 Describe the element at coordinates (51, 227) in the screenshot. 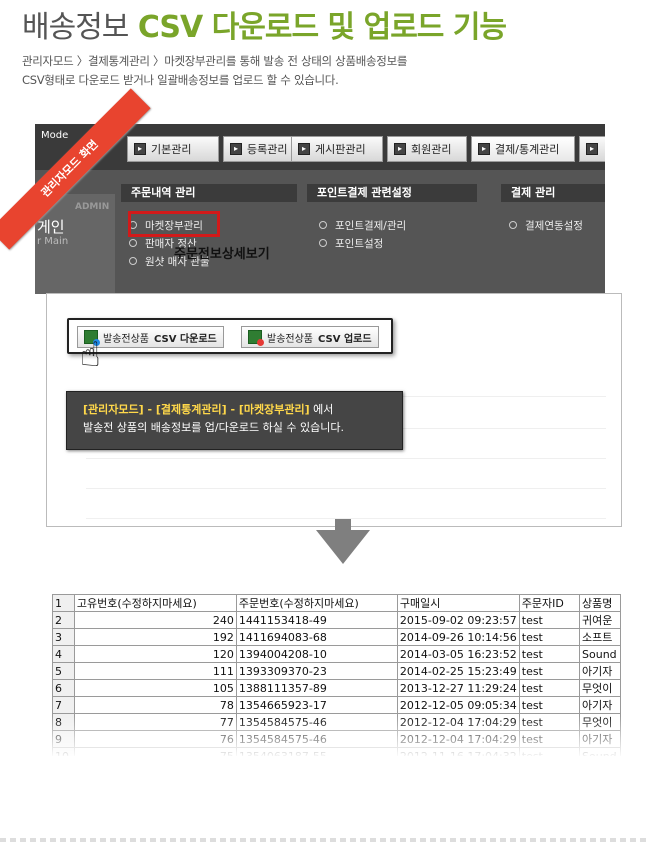

I see `left-panel-title: 게인` at that location.